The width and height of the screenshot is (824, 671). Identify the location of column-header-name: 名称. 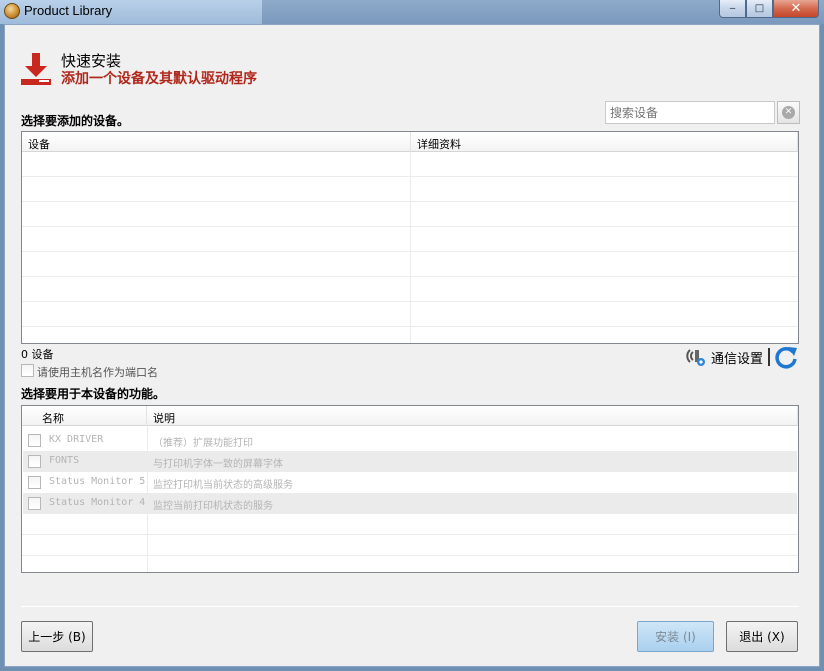
(84, 416).